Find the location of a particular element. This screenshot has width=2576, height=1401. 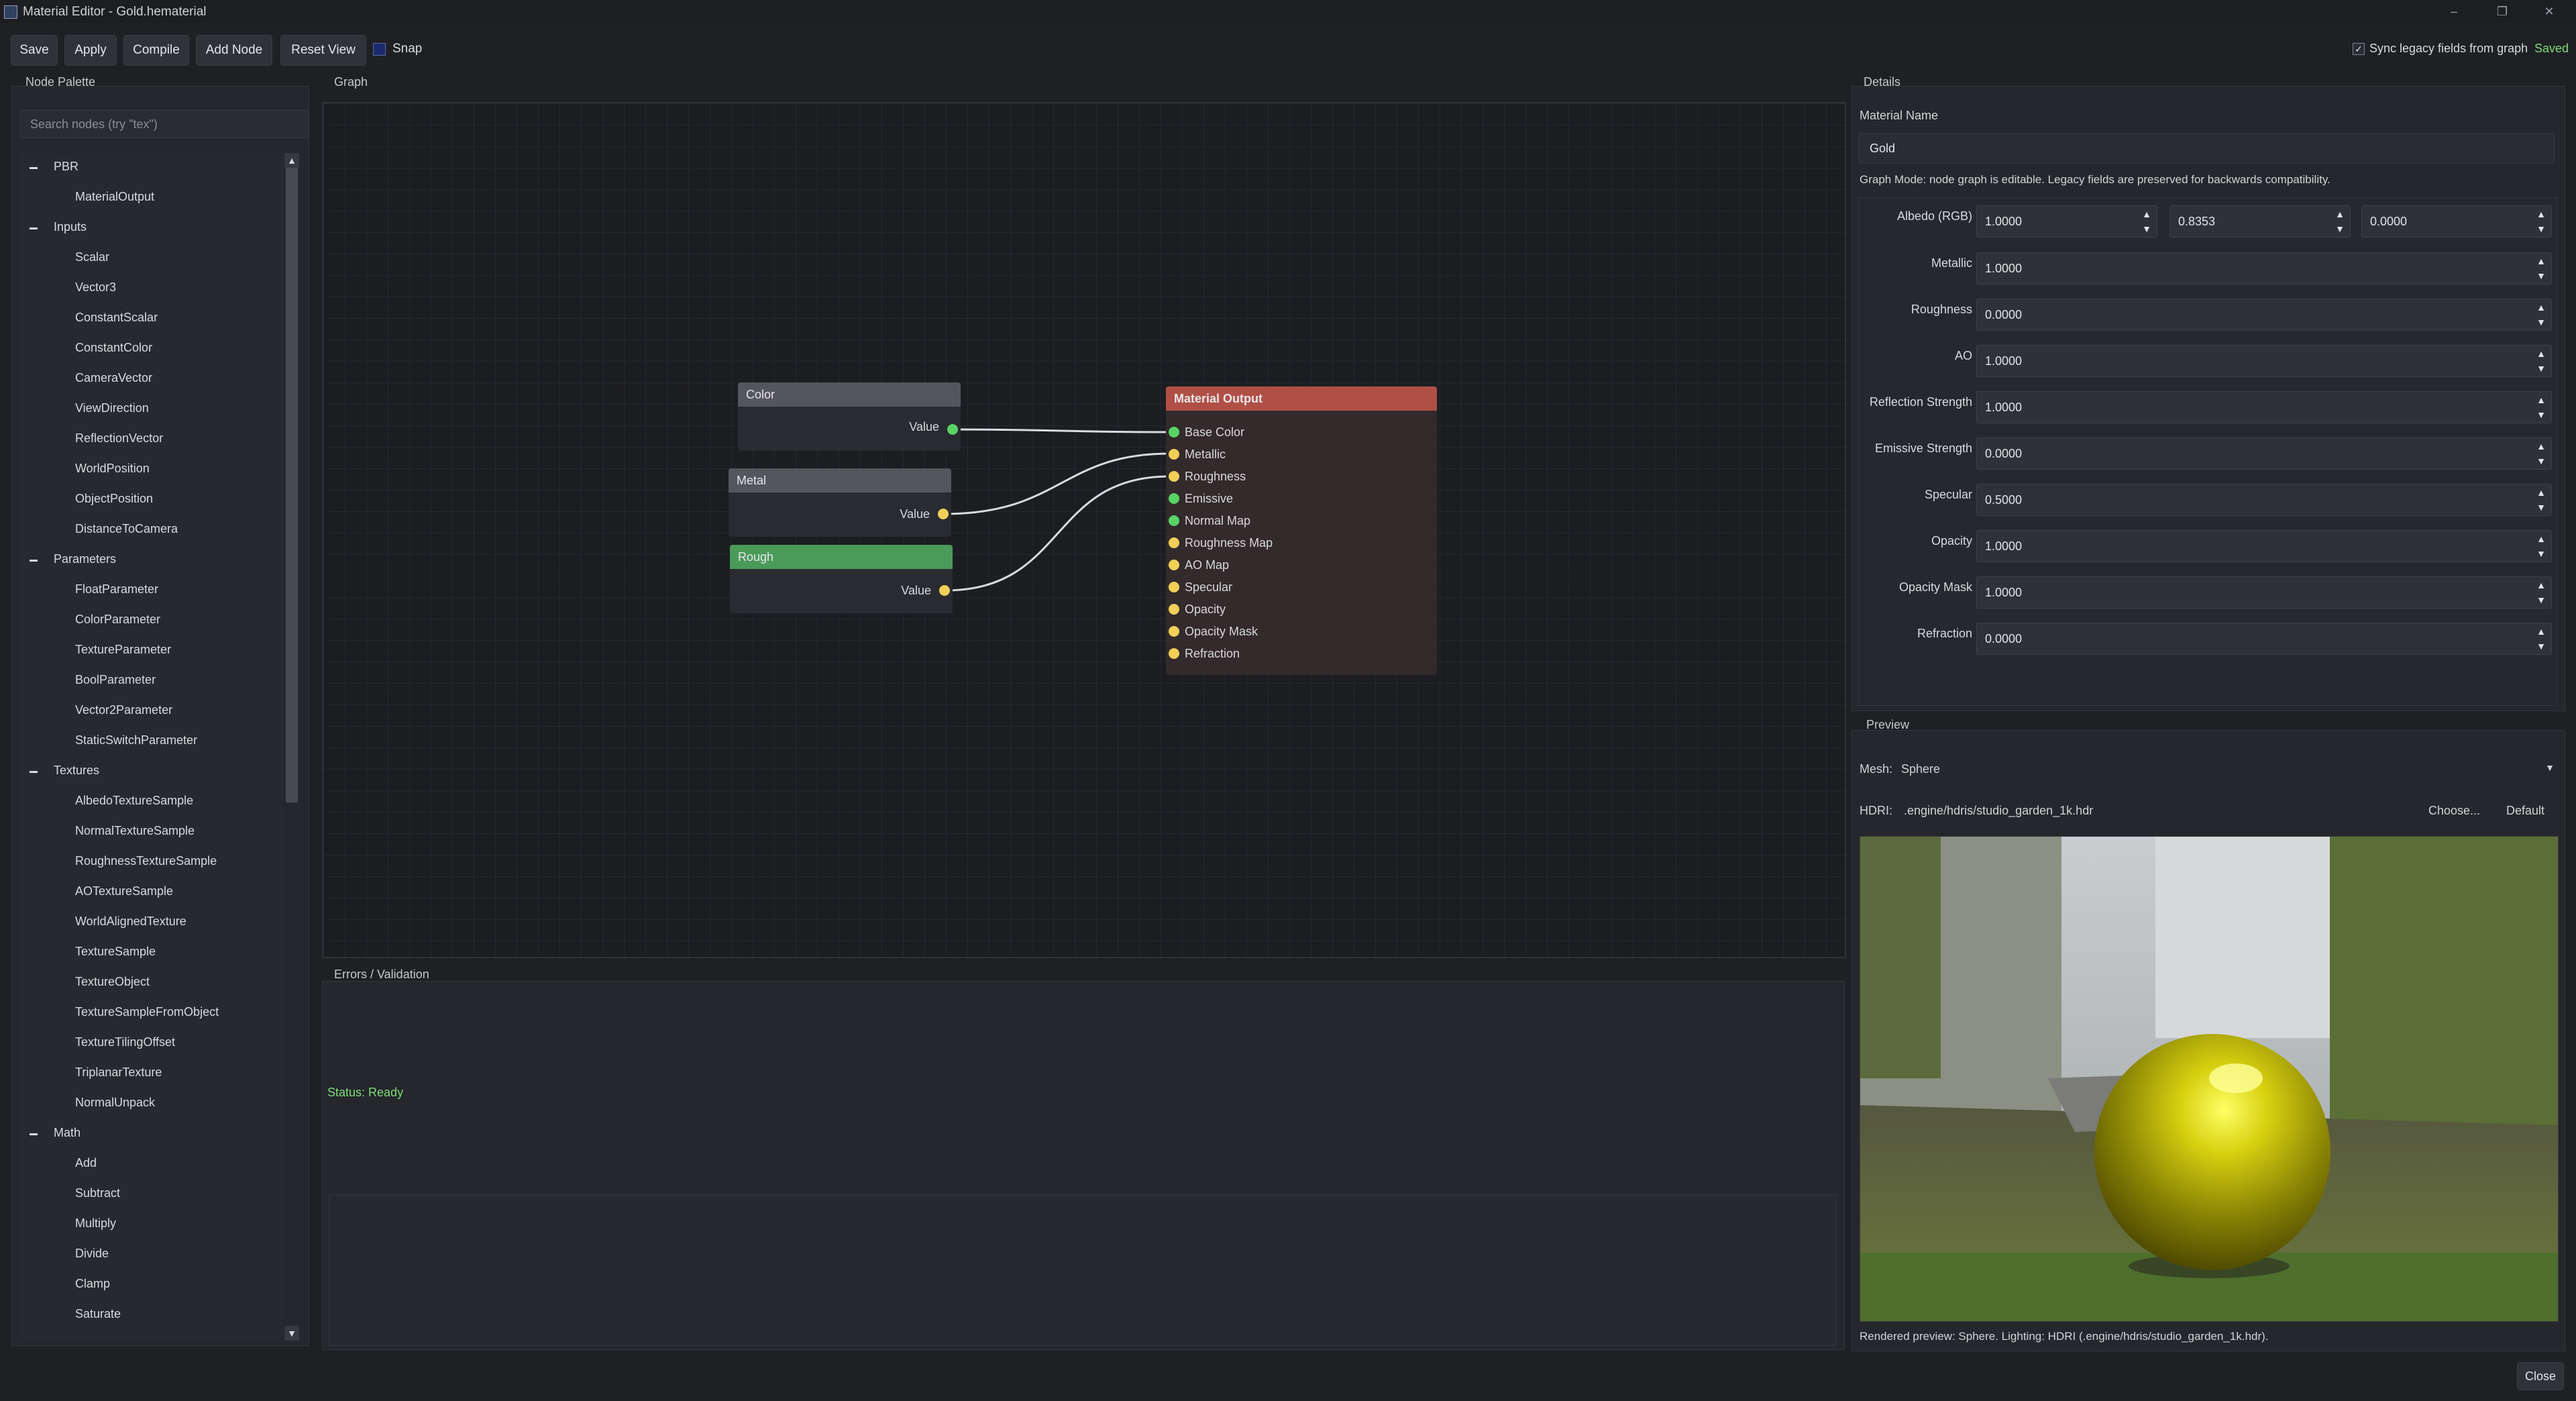

albedo-g-spinbox: 0.8353 ▲ ▼ is located at coordinates (2260, 221).